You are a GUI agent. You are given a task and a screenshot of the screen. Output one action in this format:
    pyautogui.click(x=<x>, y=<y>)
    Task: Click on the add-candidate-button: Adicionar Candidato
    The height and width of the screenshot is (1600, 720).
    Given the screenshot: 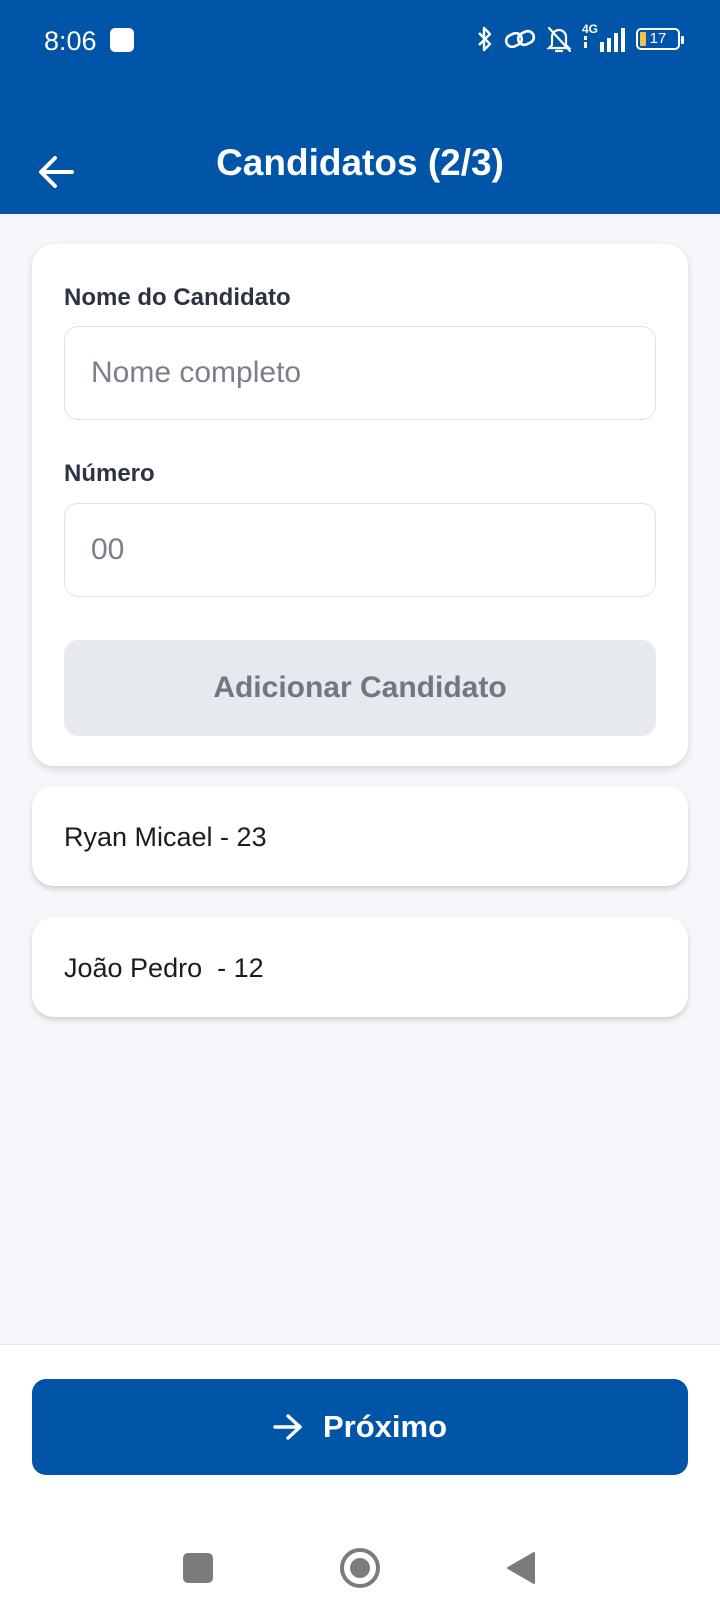 What is the action you would take?
    pyautogui.click(x=360, y=688)
    